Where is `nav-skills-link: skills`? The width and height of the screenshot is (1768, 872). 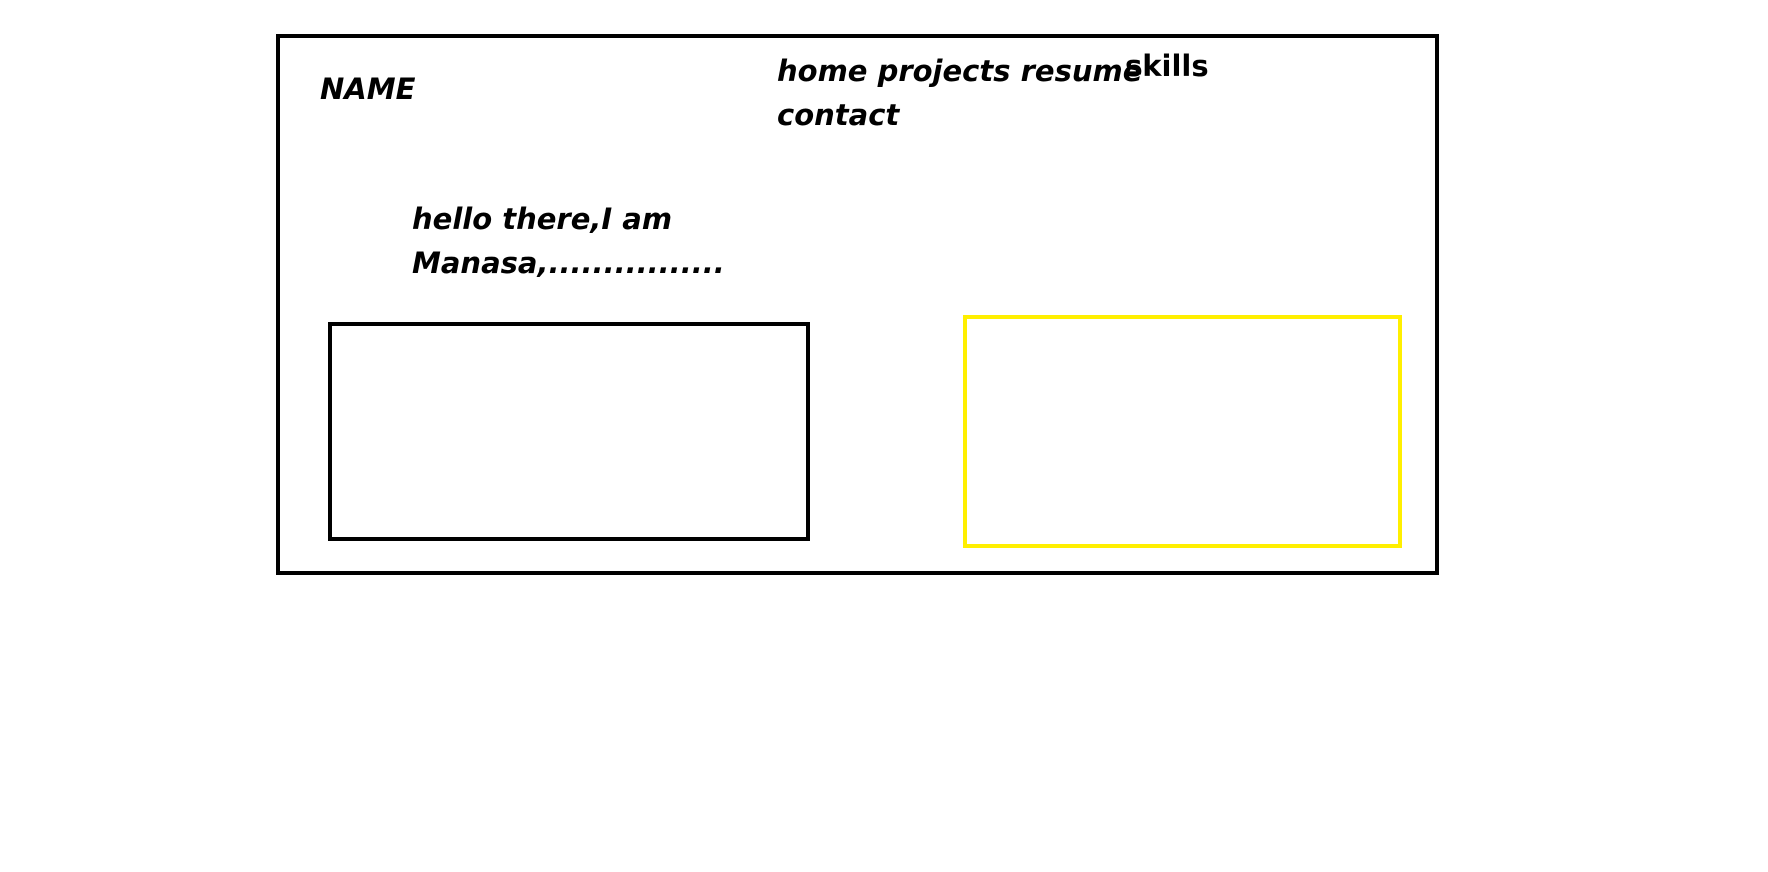 nav-skills-link: skills is located at coordinates (1167, 66).